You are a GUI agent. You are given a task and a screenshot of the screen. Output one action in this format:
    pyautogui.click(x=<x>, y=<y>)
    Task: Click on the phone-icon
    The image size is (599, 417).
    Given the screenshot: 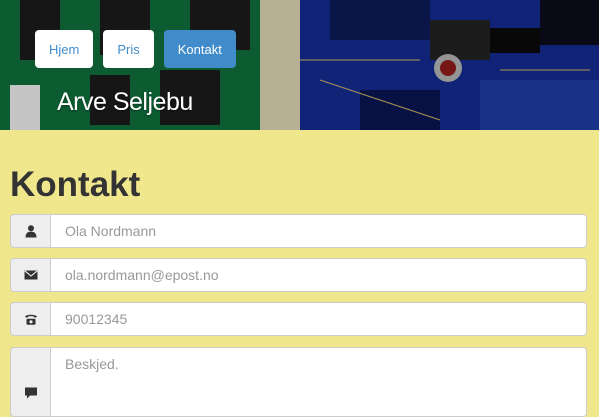 What is the action you would take?
    pyautogui.click(x=30, y=319)
    